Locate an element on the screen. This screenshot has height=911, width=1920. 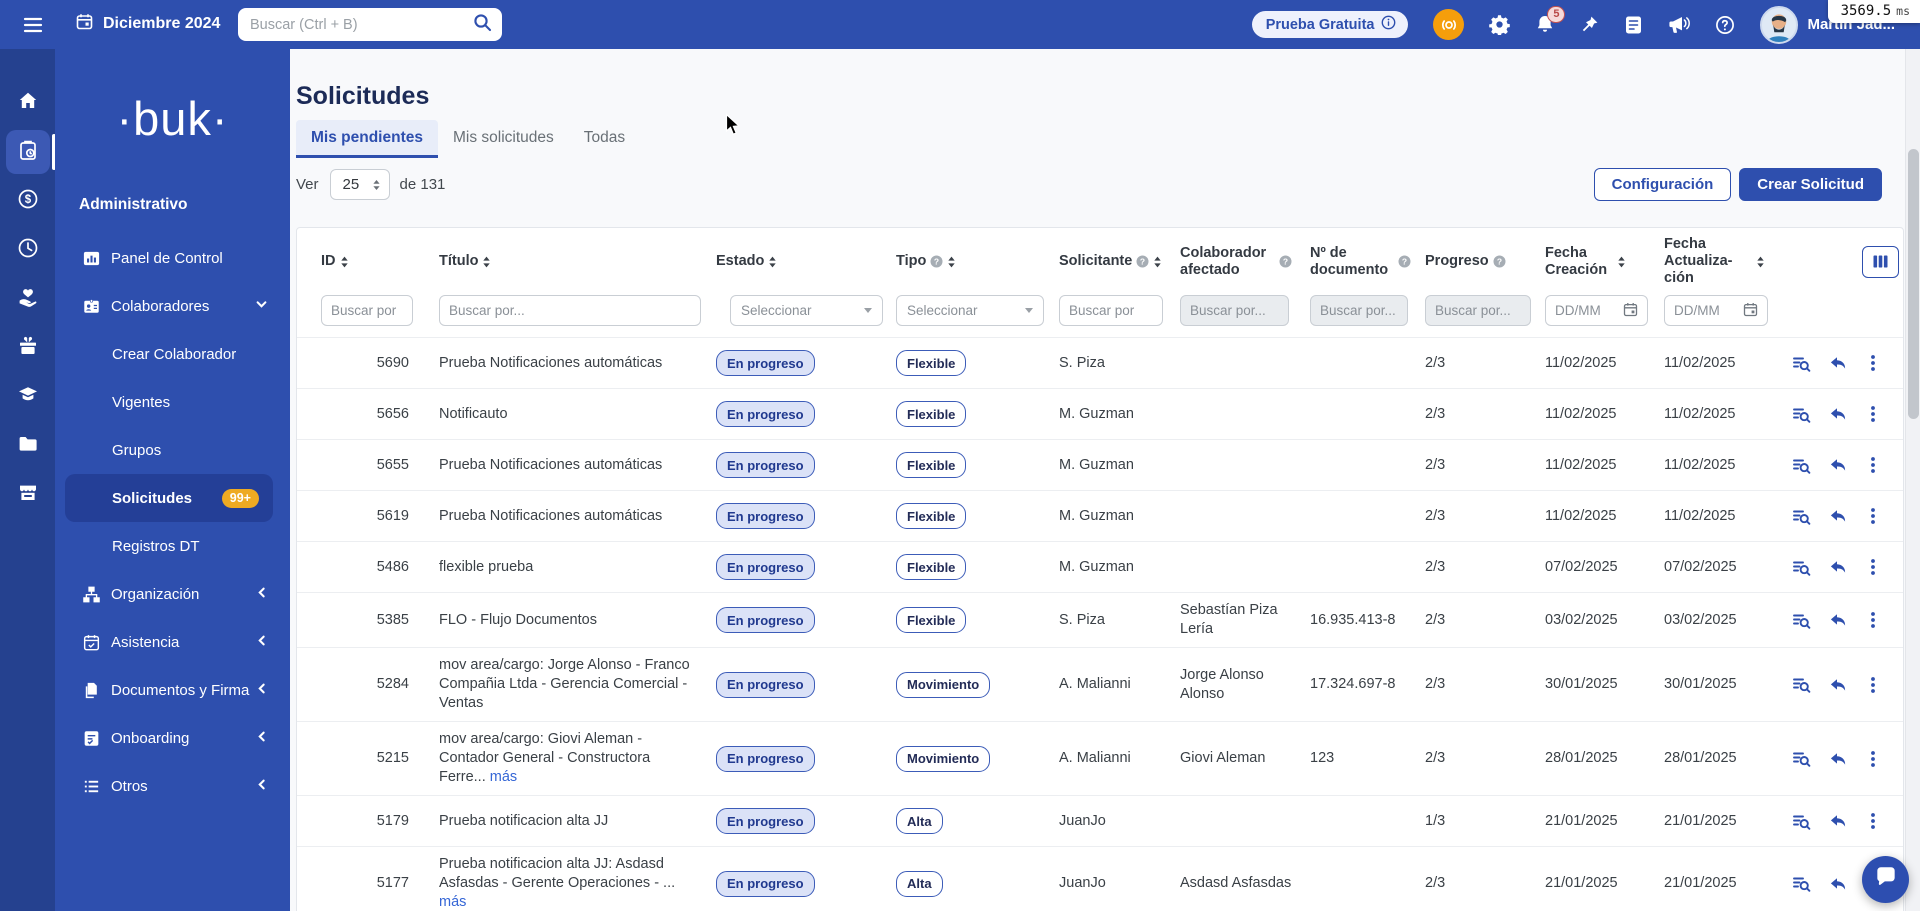
filter-ndoc-input is located at coordinates (1359, 310).